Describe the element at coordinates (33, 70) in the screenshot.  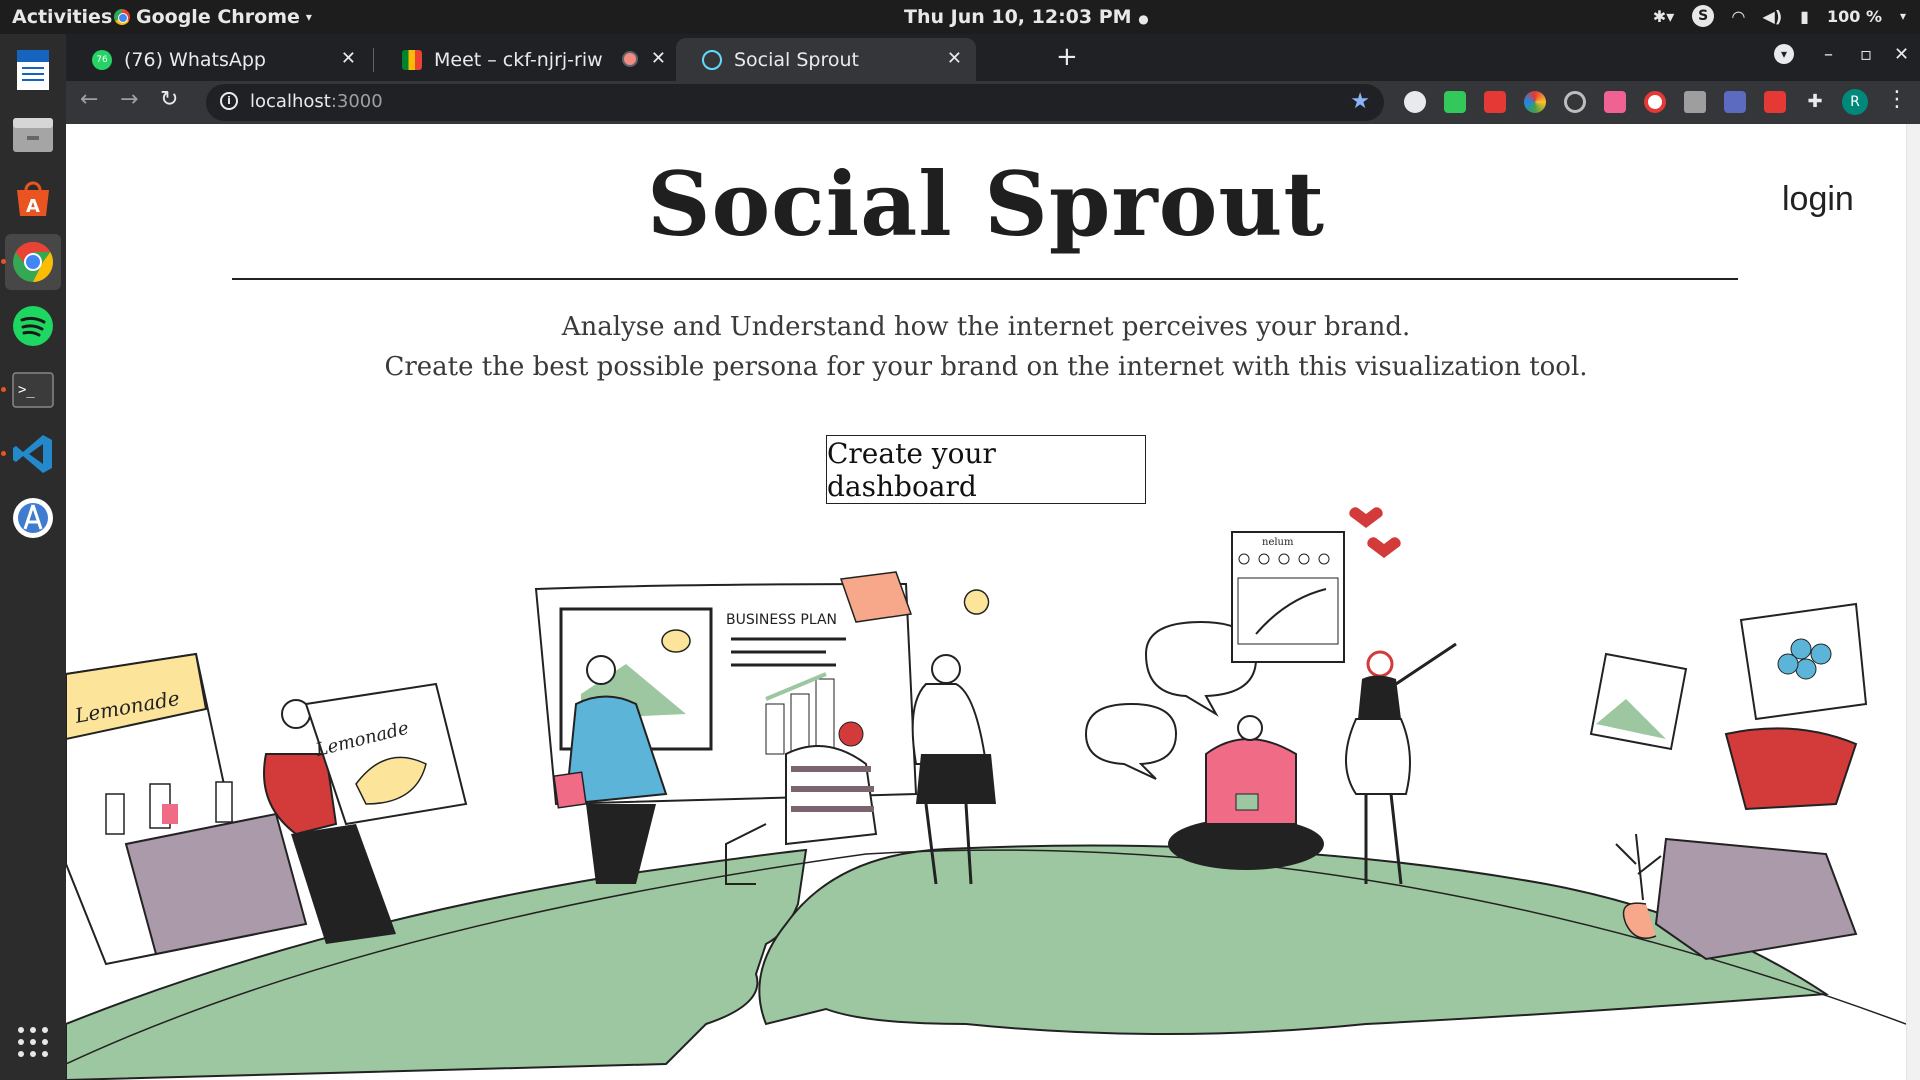
I see `writer-icon` at that location.